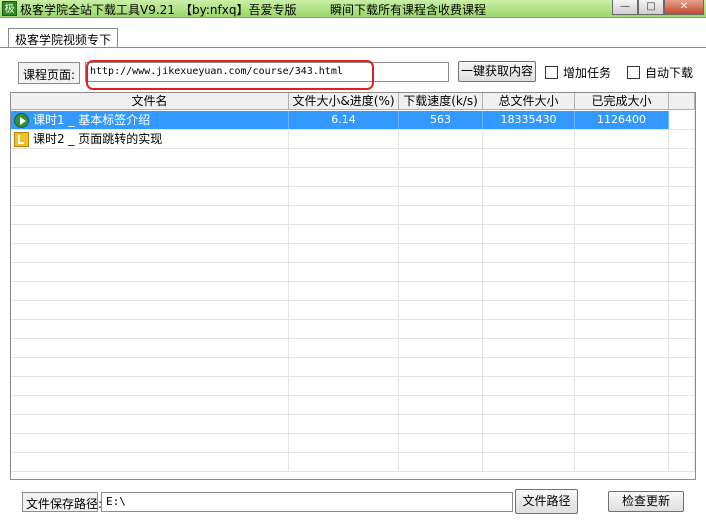 The image size is (706, 524). What do you see at coordinates (551, 72) in the screenshot?
I see `add-task-checkbox-box` at bounding box center [551, 72].